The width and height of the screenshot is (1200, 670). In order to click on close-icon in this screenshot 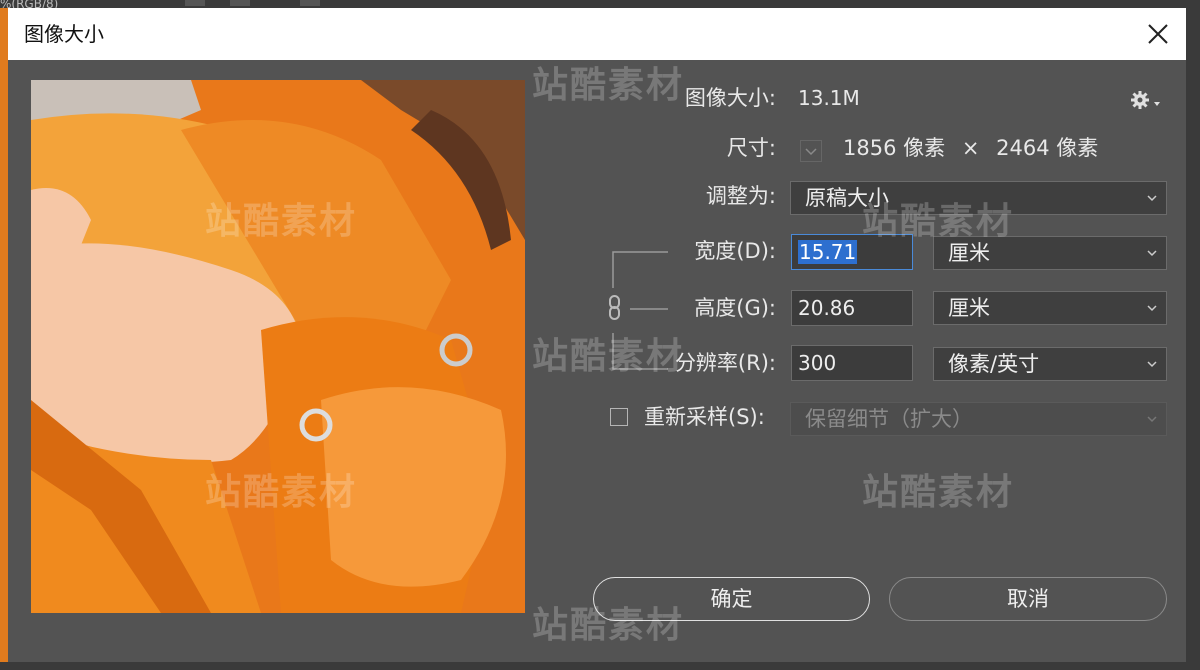, I will do `click(1158, 34)`.